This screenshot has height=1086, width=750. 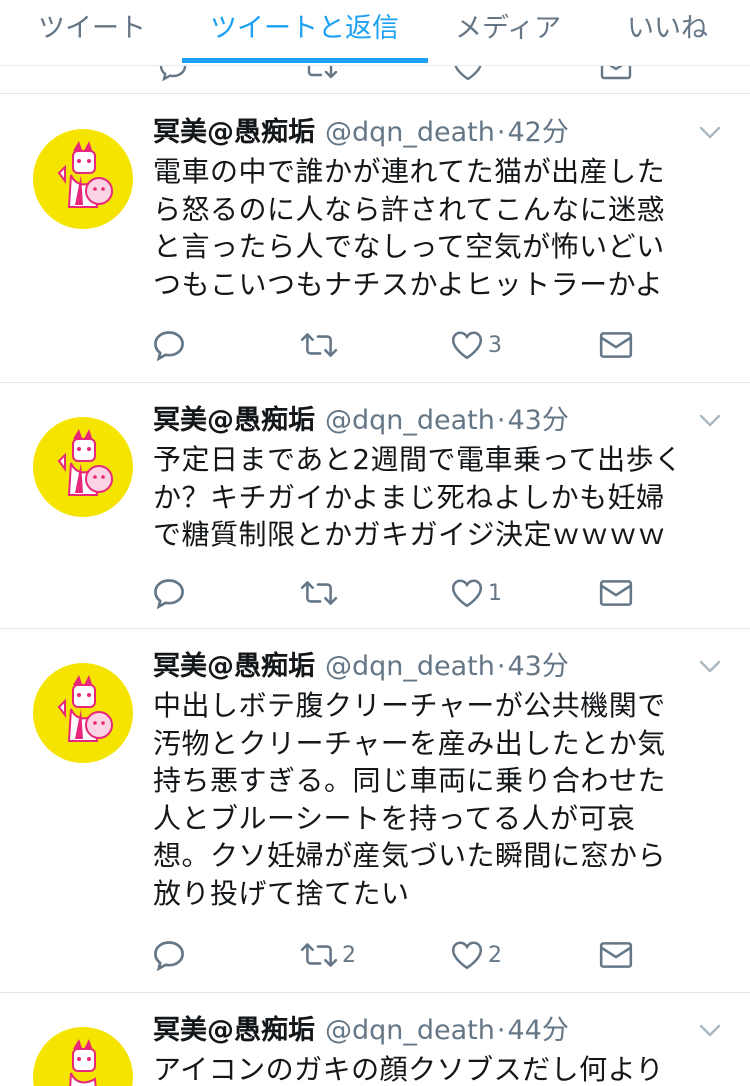 I want to click on like-button: 2, so click(x=476, y=955).